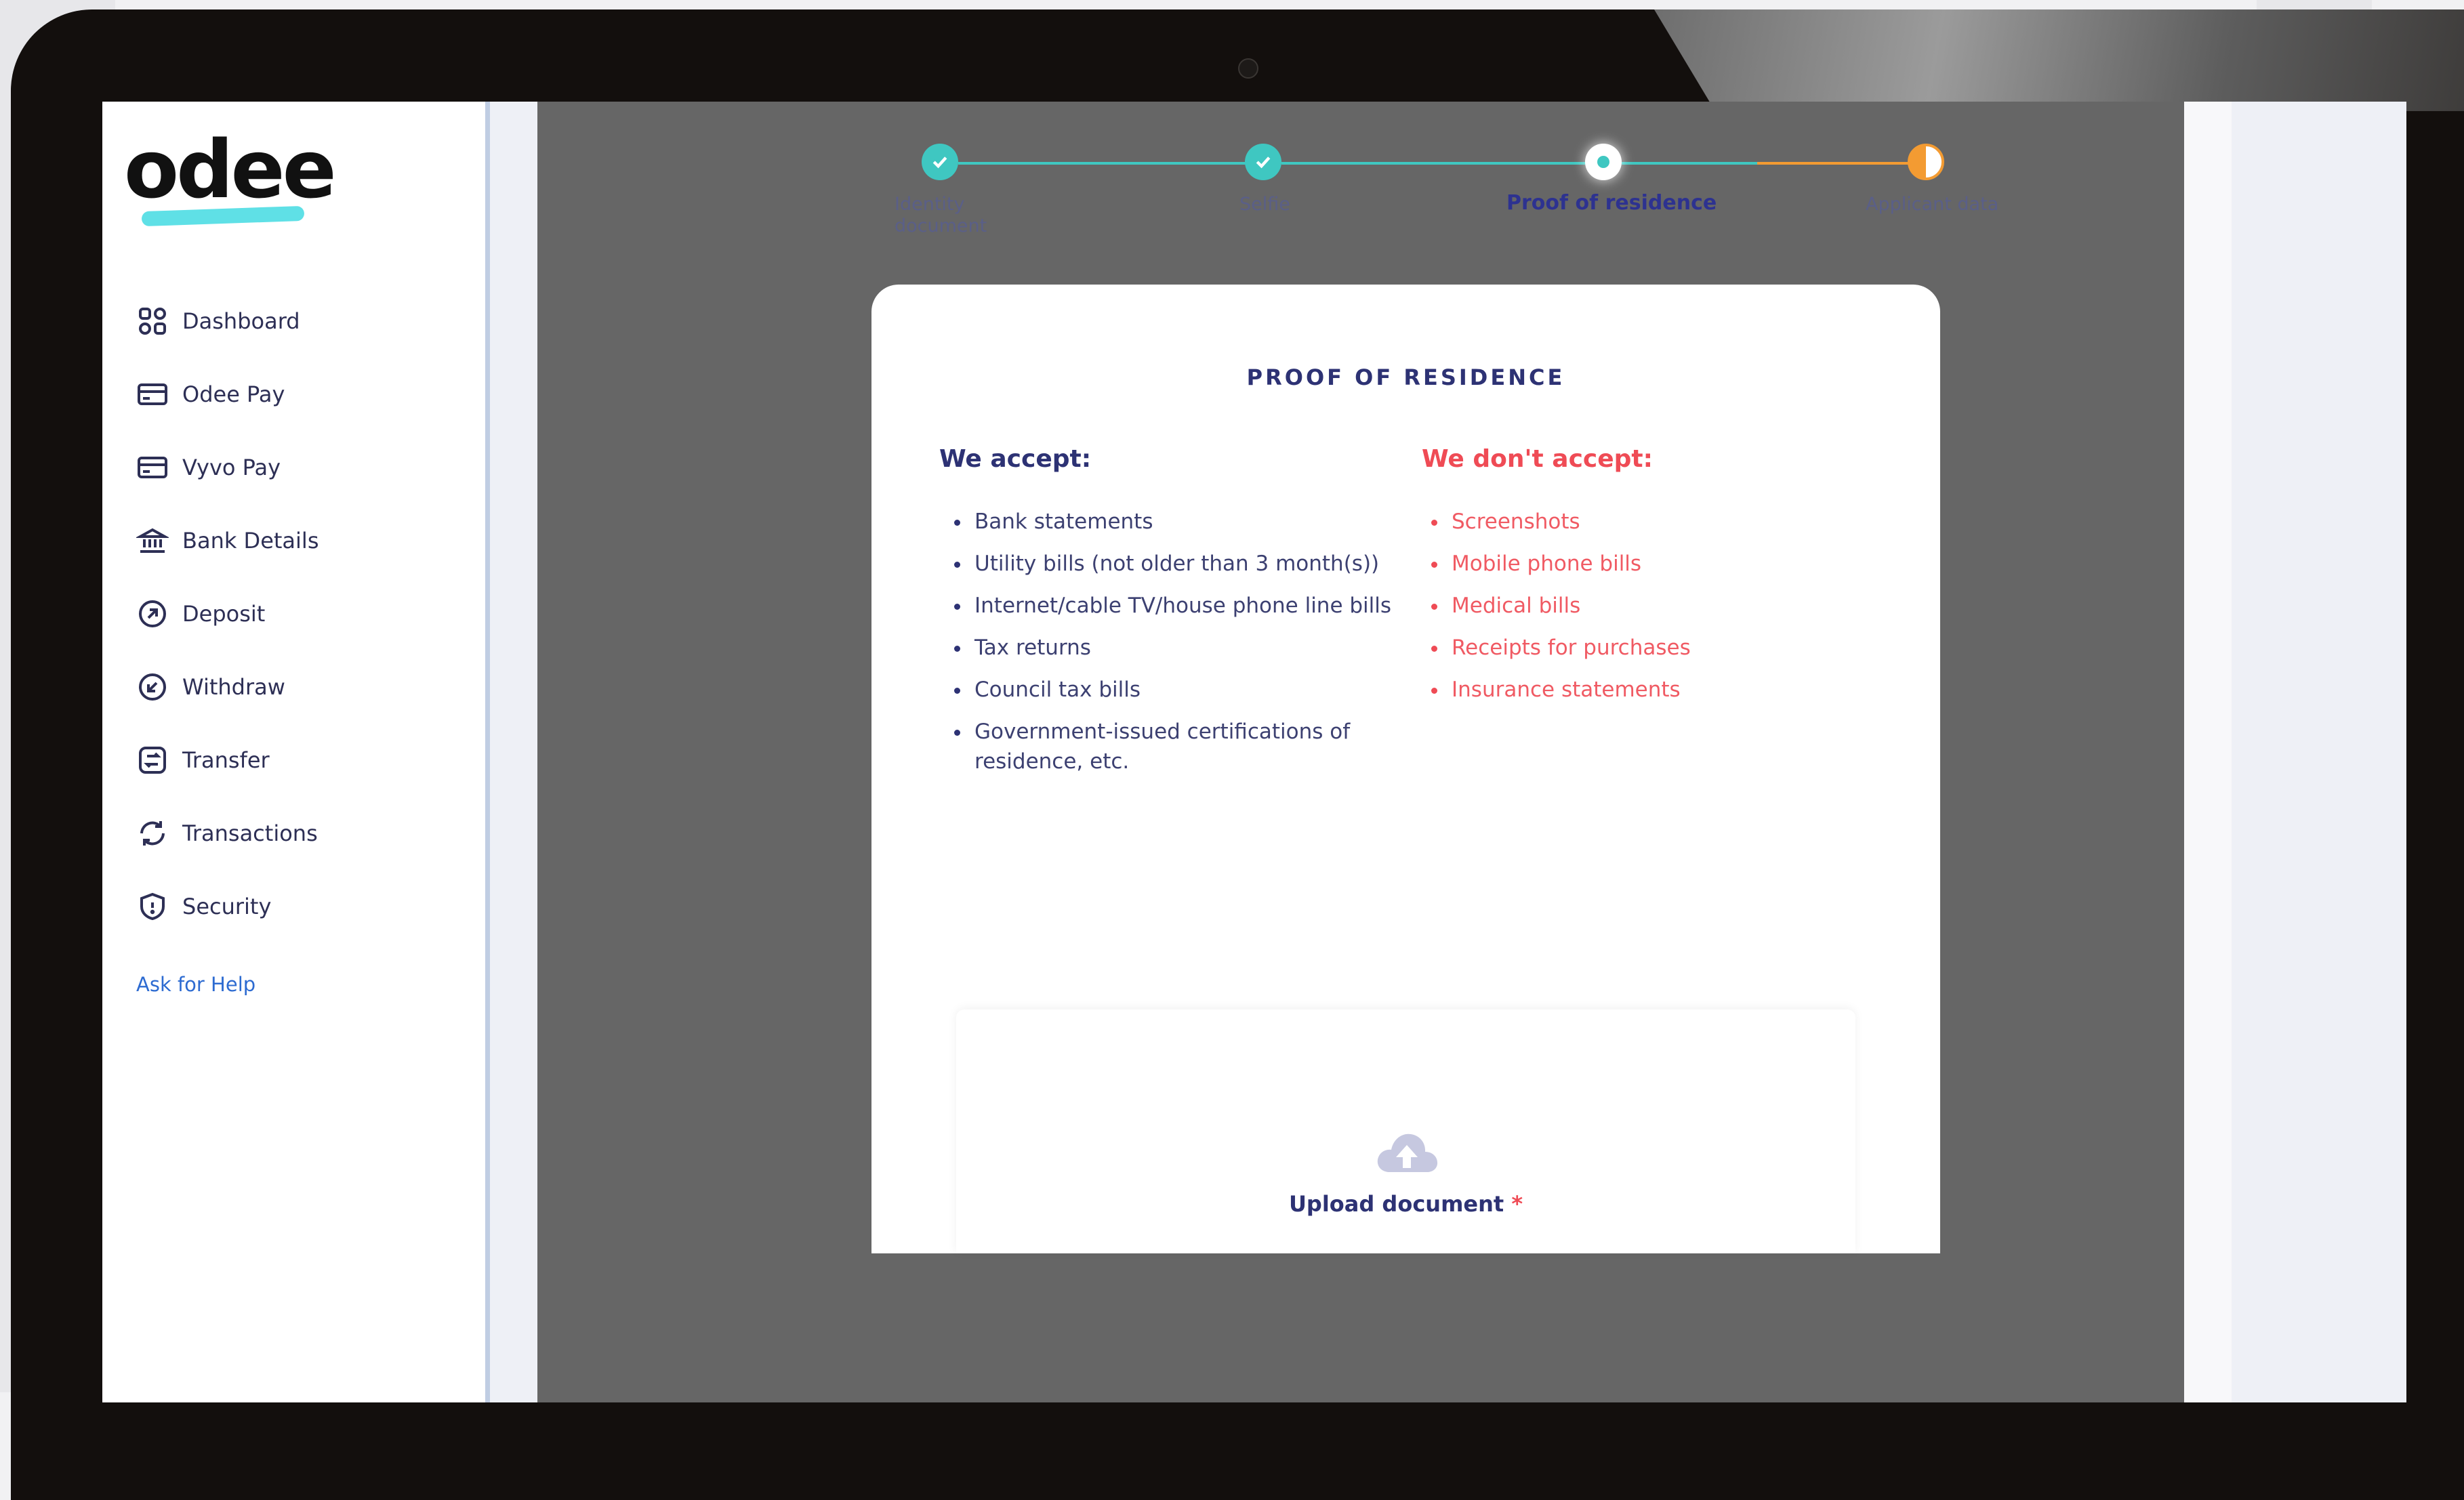 The image size is (2464, 1500). I want to click on sidebar-item-deposit: Deposit, so click(298, 613).